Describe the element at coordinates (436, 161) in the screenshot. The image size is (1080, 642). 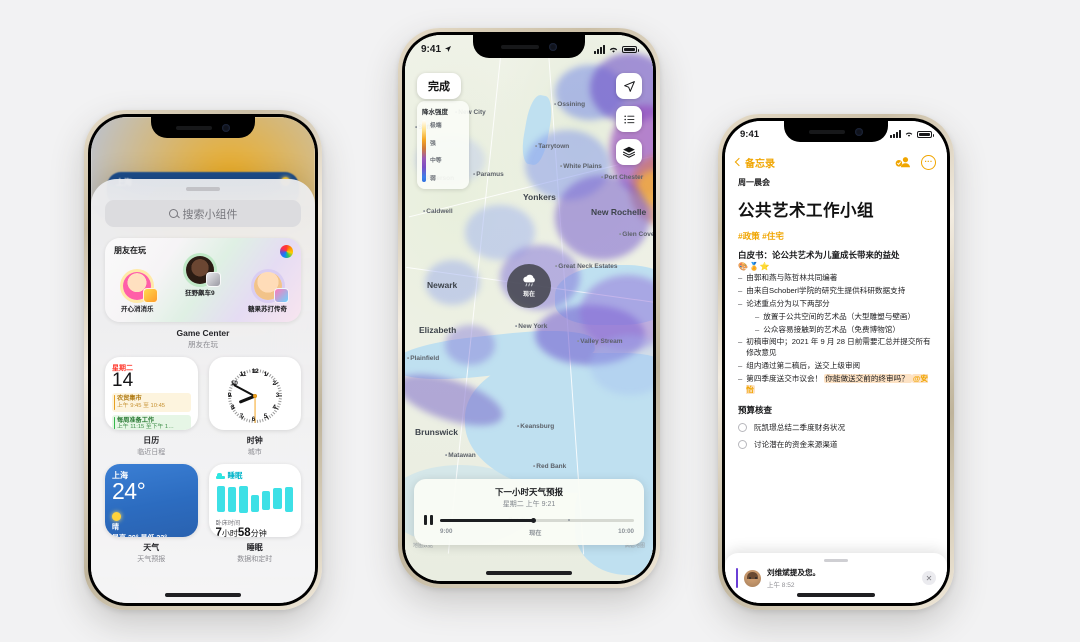
I see `legend-level: 中等` at that location.